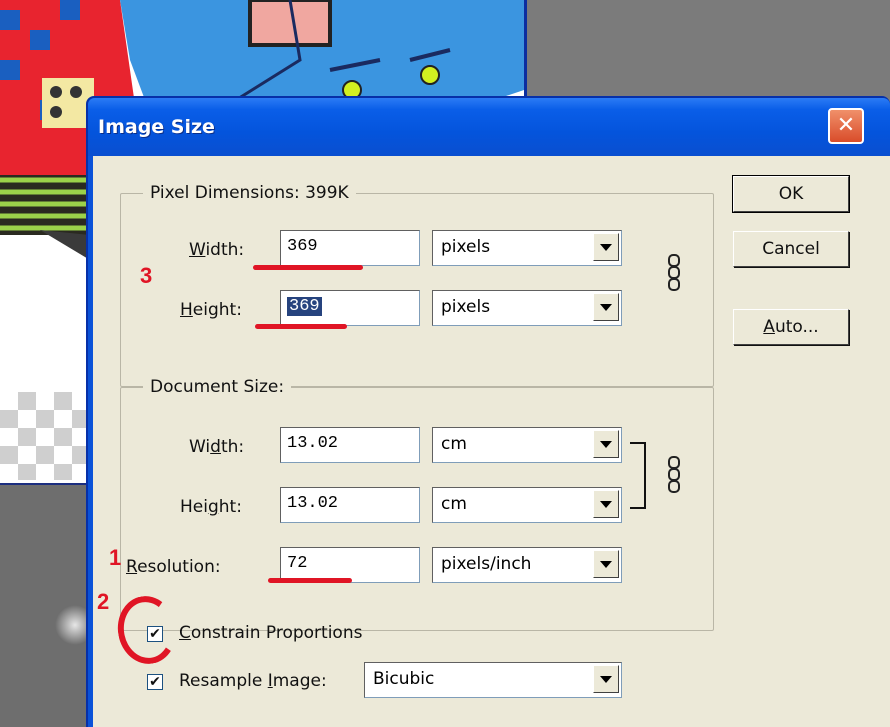 This screenshot has height=727, width=890. Describe the element at coordinates (155, 682) in the screenshot. I see `resample-image-checkbox: ✔` at that location.